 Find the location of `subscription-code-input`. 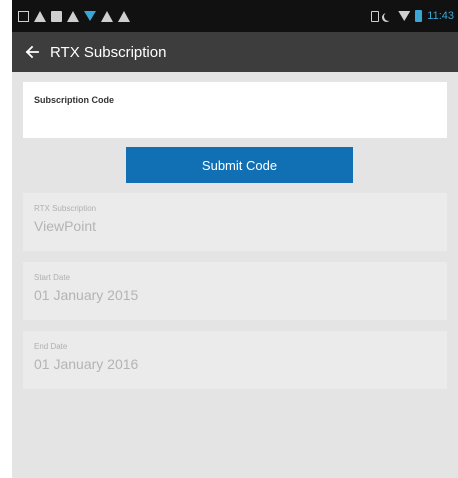

subscription-code-input is located at coordinates (235, 121).